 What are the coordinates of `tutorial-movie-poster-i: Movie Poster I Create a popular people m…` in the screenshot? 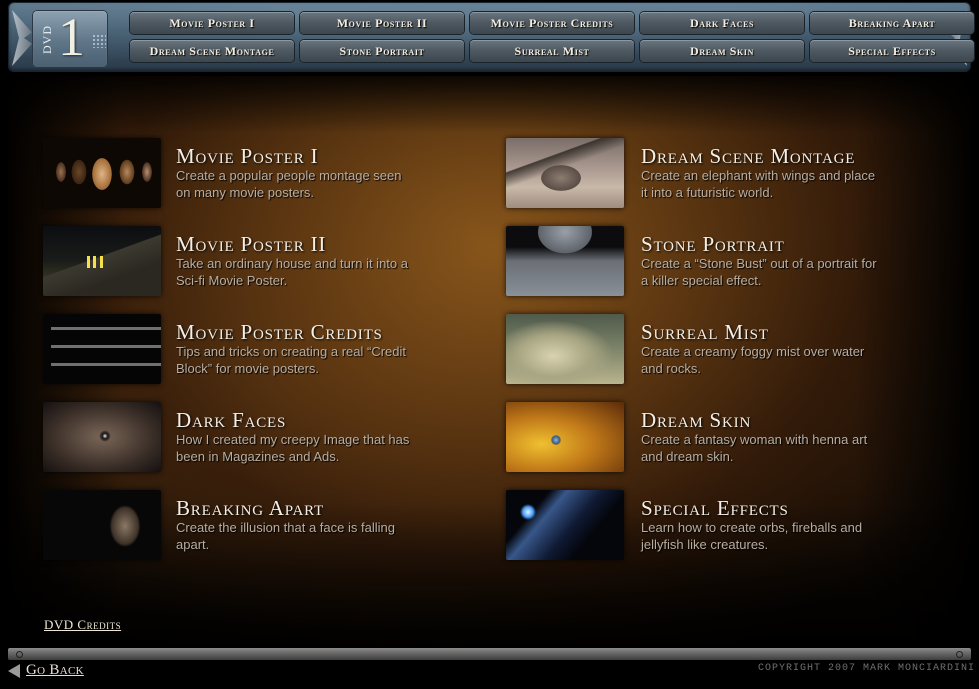 It's located at (229, 173).